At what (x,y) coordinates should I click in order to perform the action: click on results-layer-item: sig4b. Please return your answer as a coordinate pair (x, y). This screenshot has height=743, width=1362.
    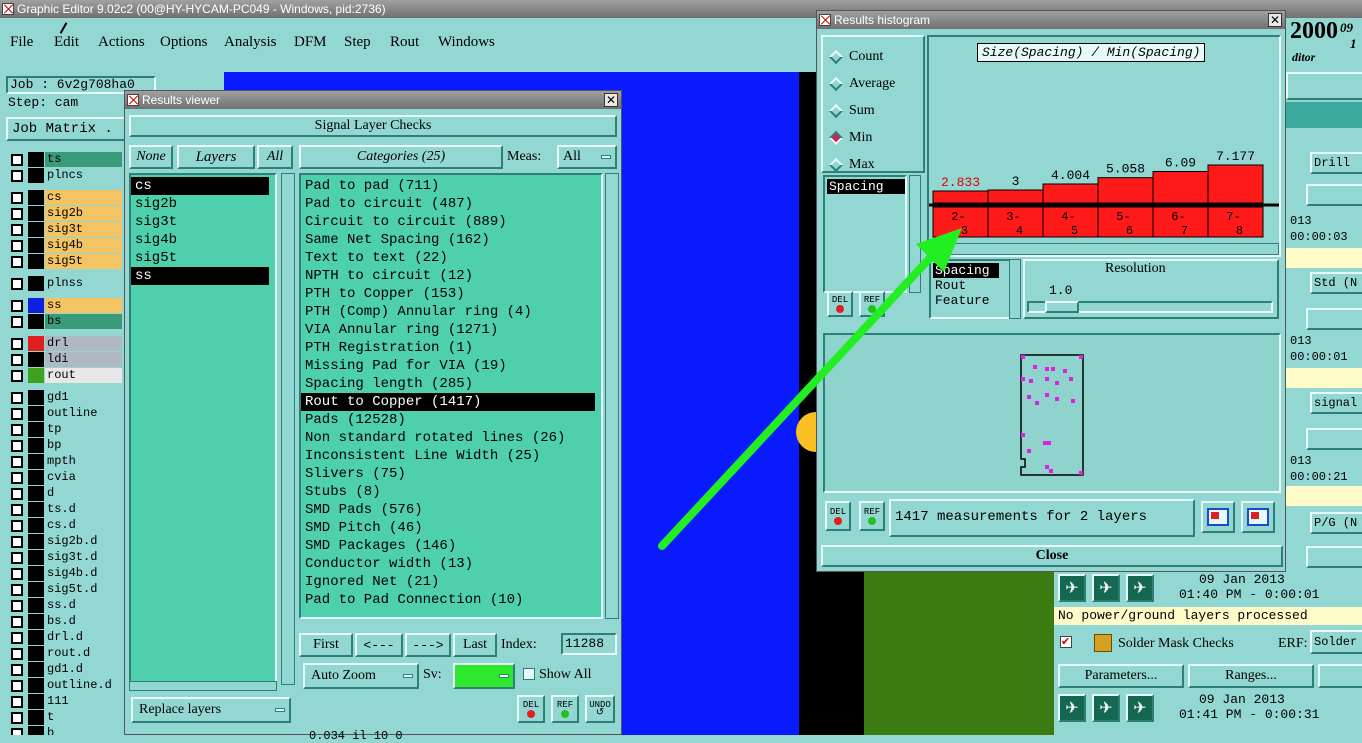
    Looking at the image, I should click on (200, 240).